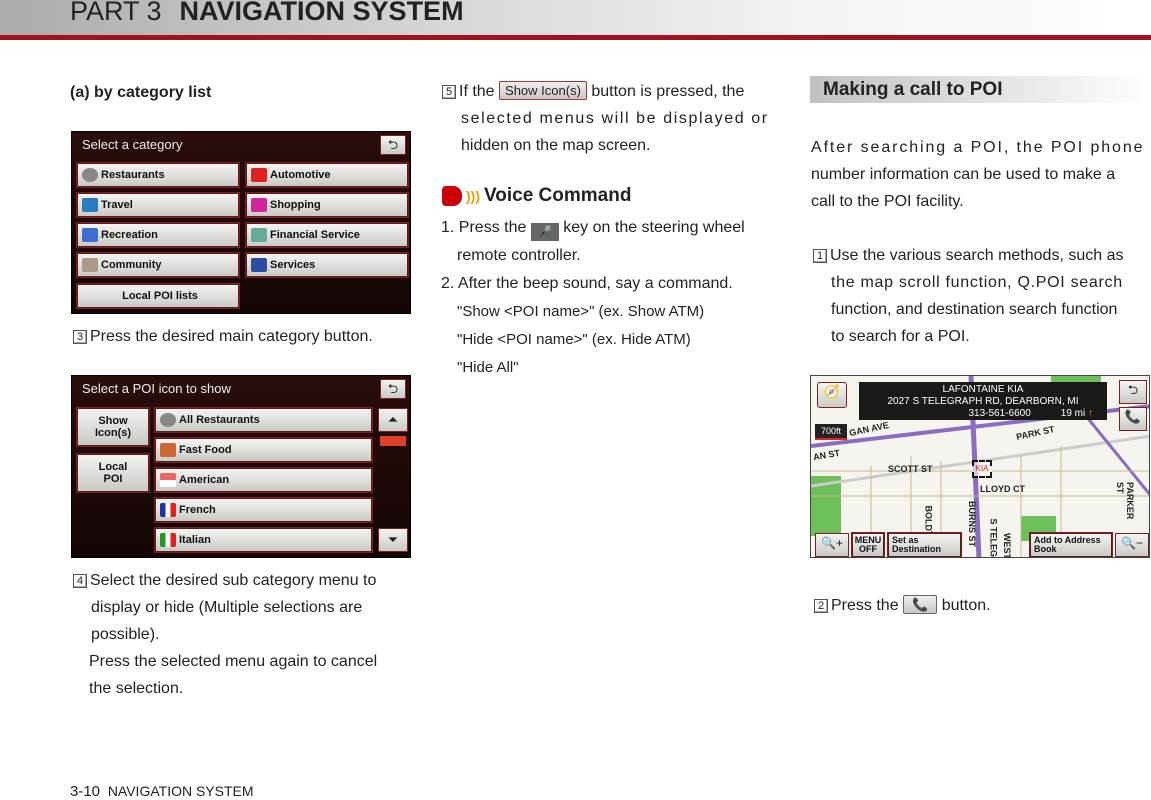  What do you see at coordinates (158, 265) in the screenshot?
I see `category-community: Community` at bounding box center [158, 265].